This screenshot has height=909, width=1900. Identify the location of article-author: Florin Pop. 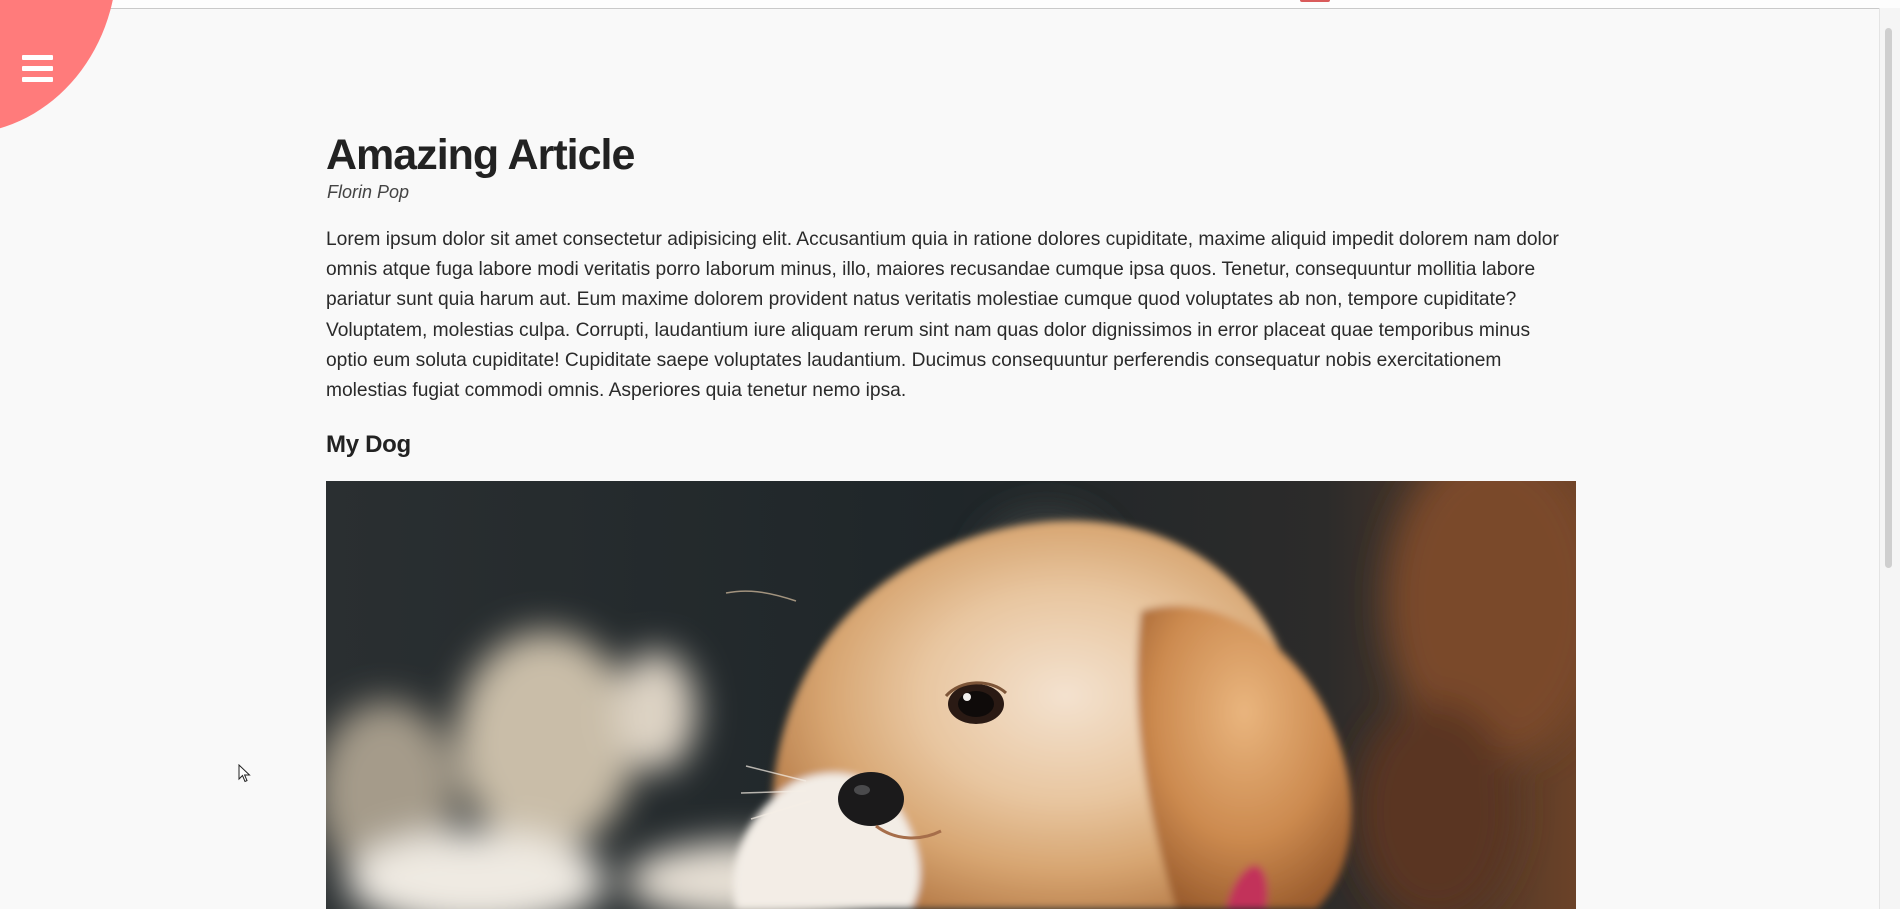
(368, 192).